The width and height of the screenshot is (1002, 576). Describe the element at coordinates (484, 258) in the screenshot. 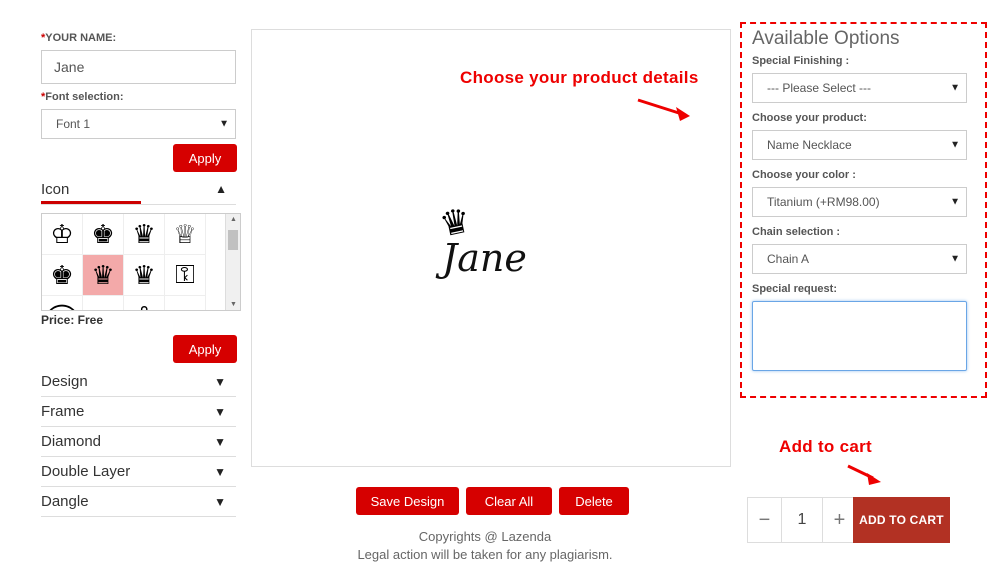

I see `preview-name-text: Jane` at that location.